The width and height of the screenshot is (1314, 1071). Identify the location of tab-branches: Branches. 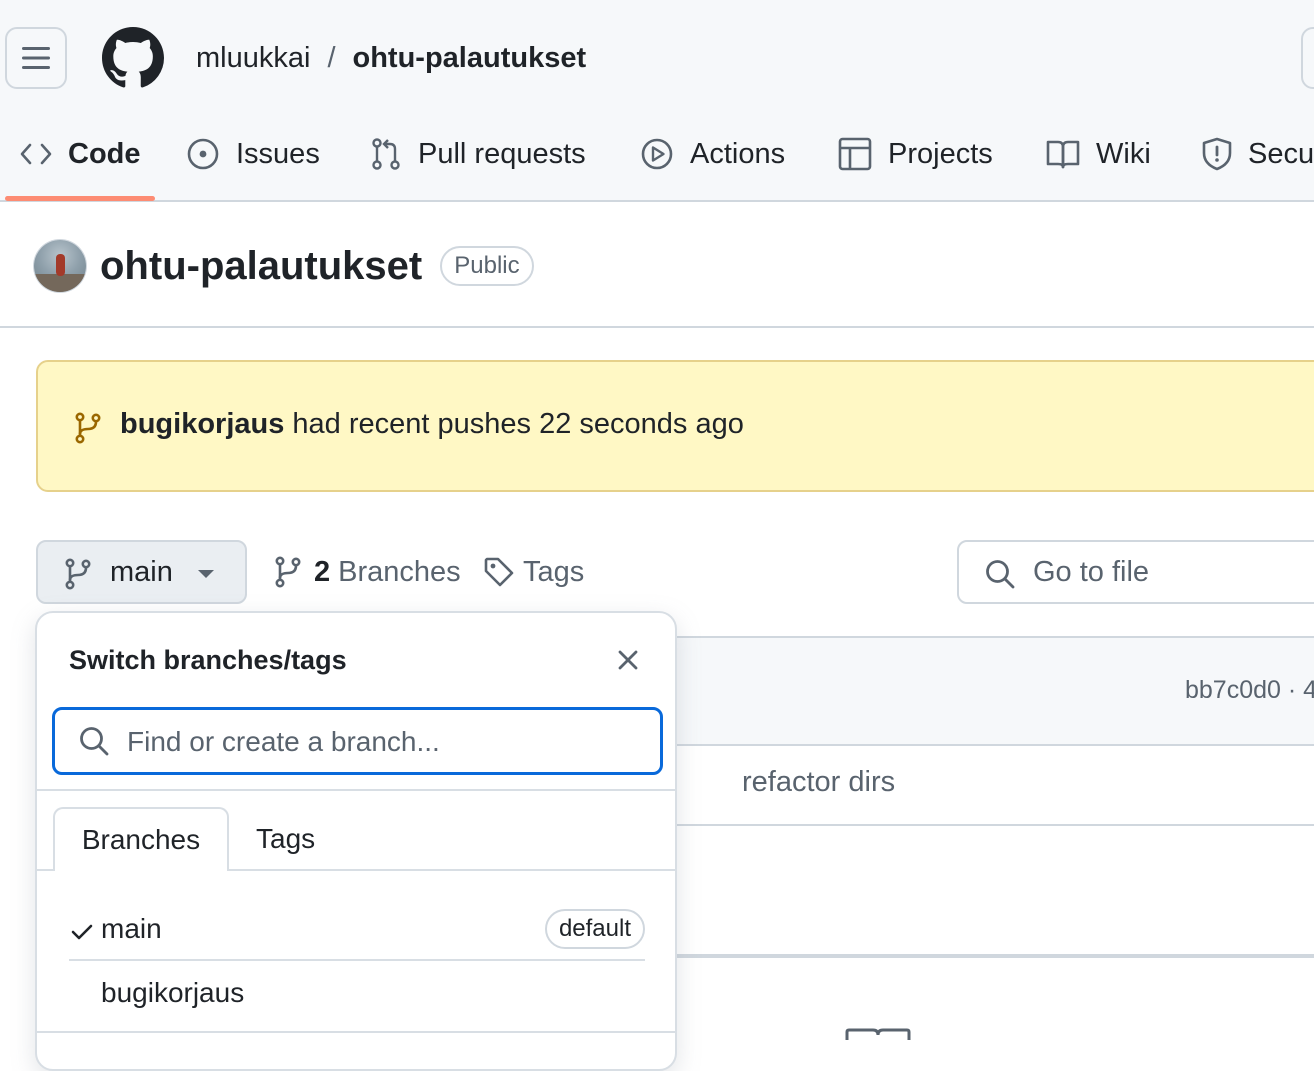
(141, 839).